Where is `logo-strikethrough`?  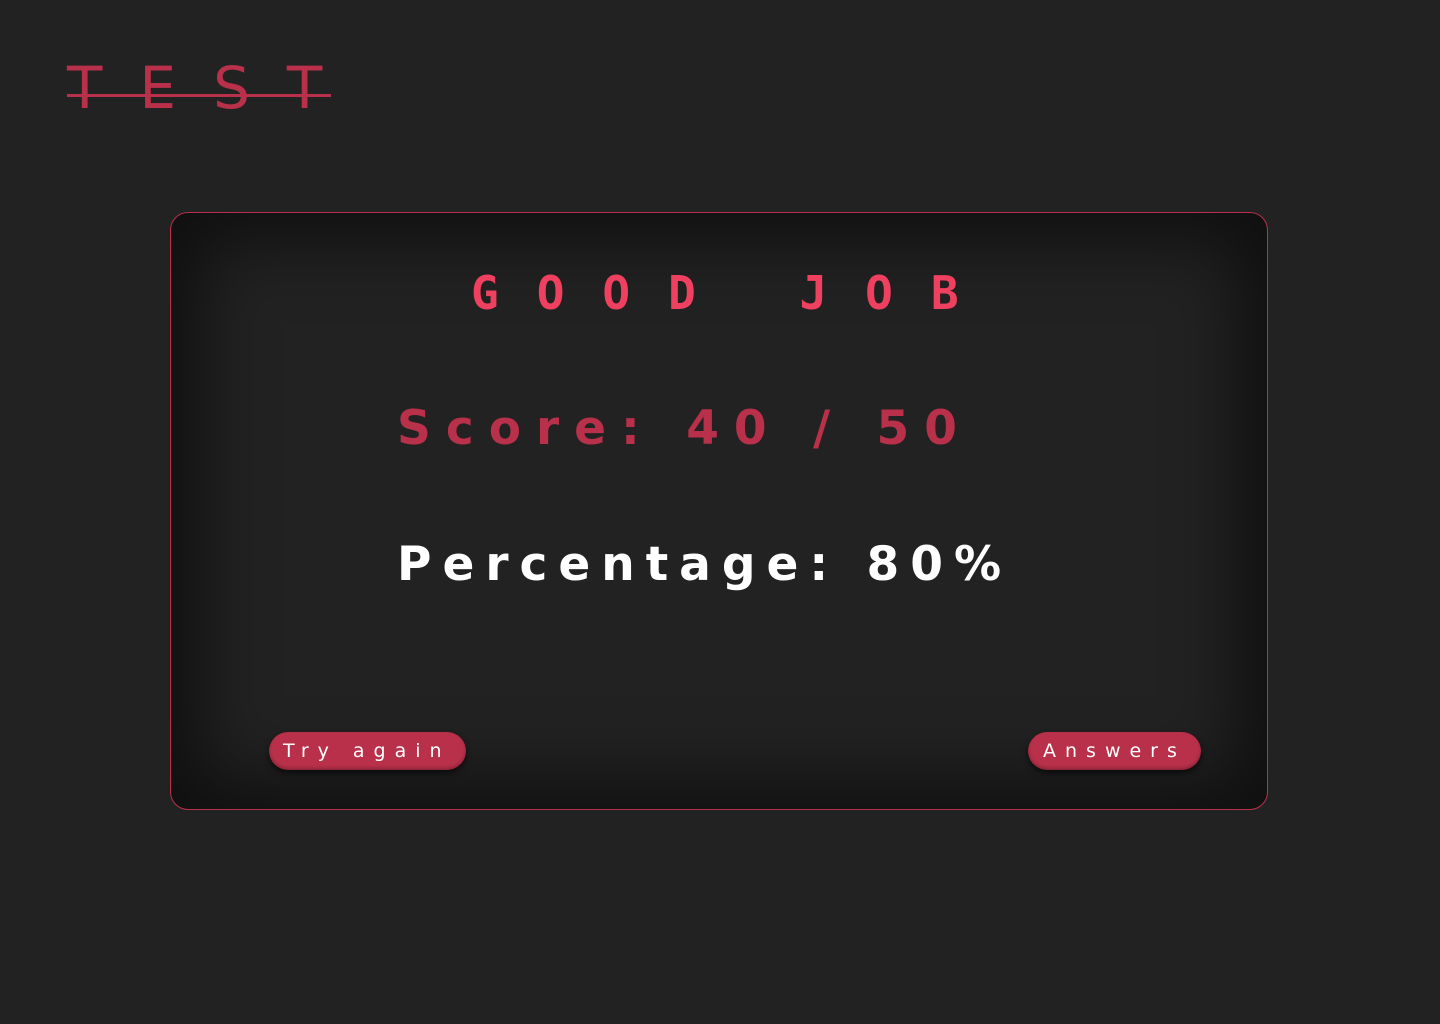
logo-strikethrough is located at coordinates (199, 95).